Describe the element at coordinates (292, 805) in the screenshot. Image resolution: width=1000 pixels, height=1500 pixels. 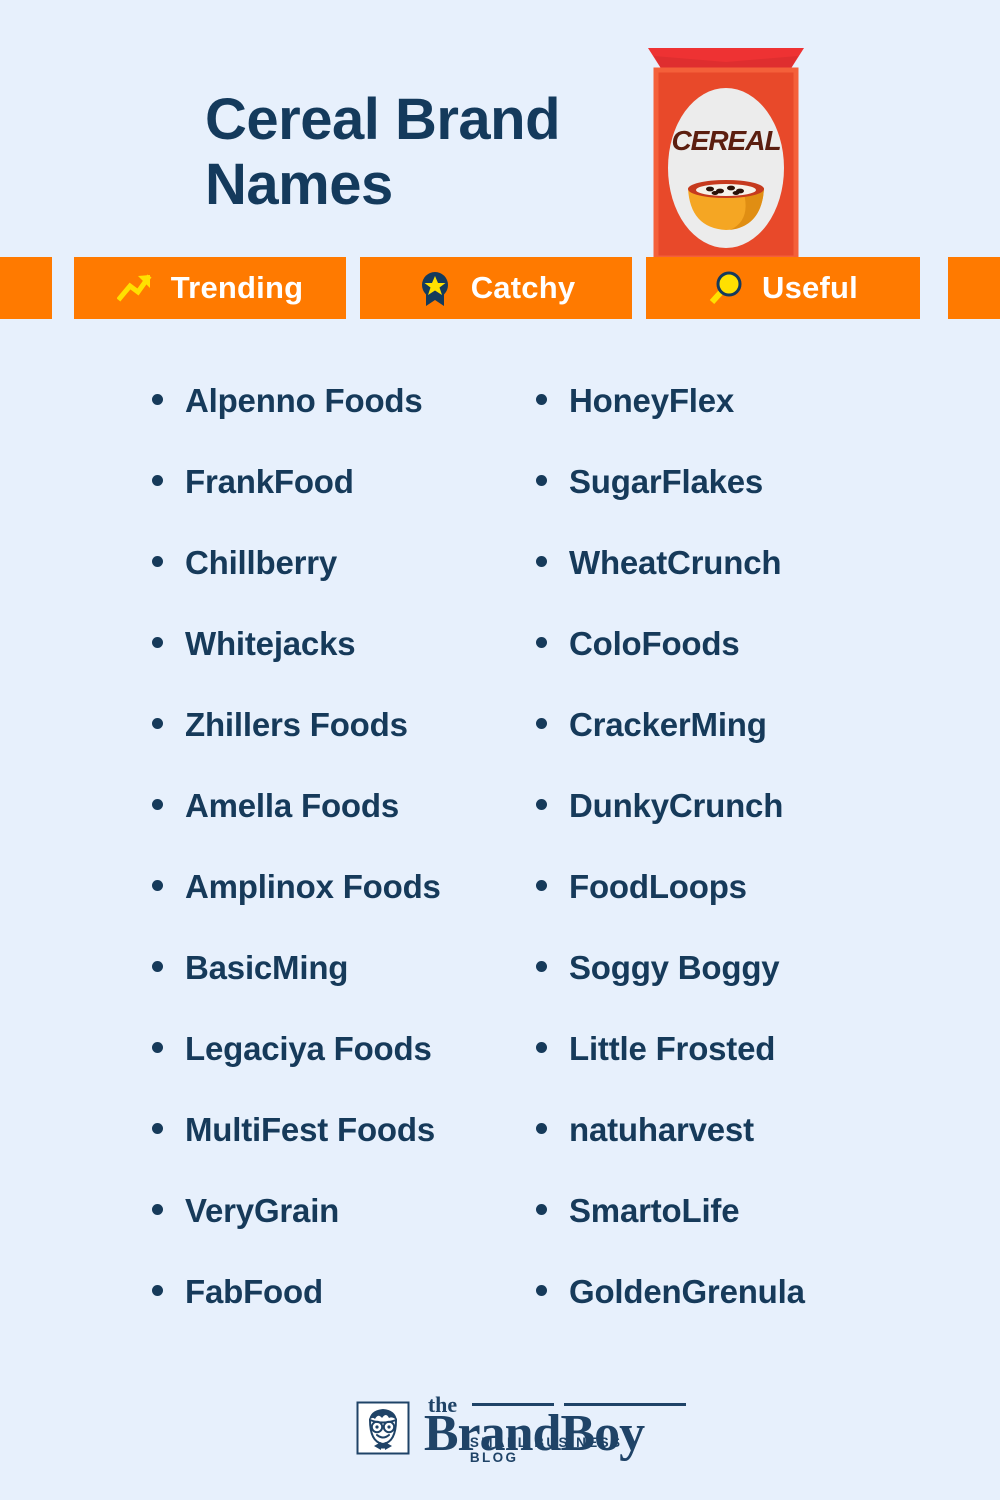
I see `name-label: Amella Foods` at that location.